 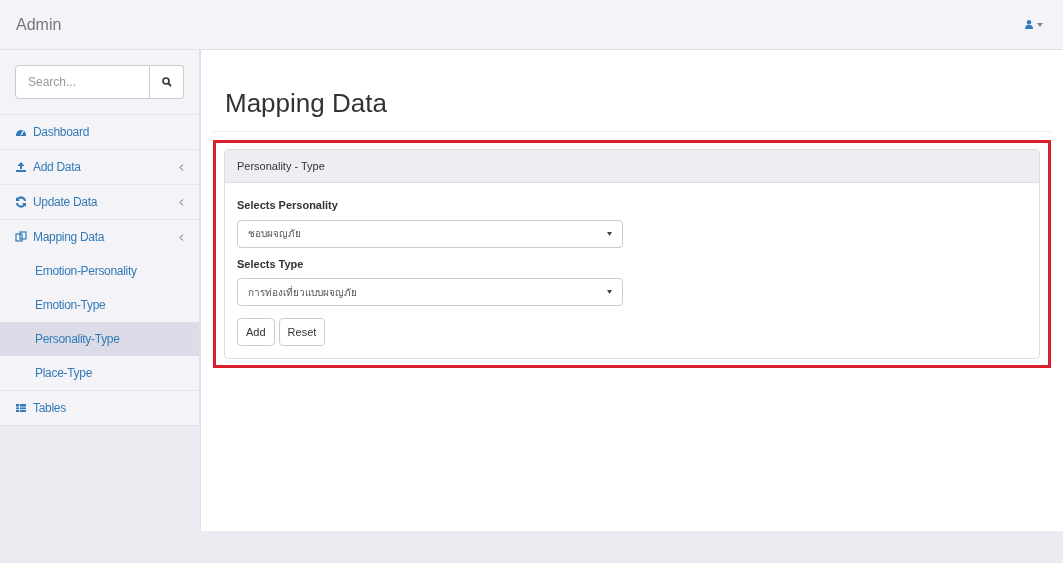 I want to click on form-button: Reset, so click(x=302, y=332).